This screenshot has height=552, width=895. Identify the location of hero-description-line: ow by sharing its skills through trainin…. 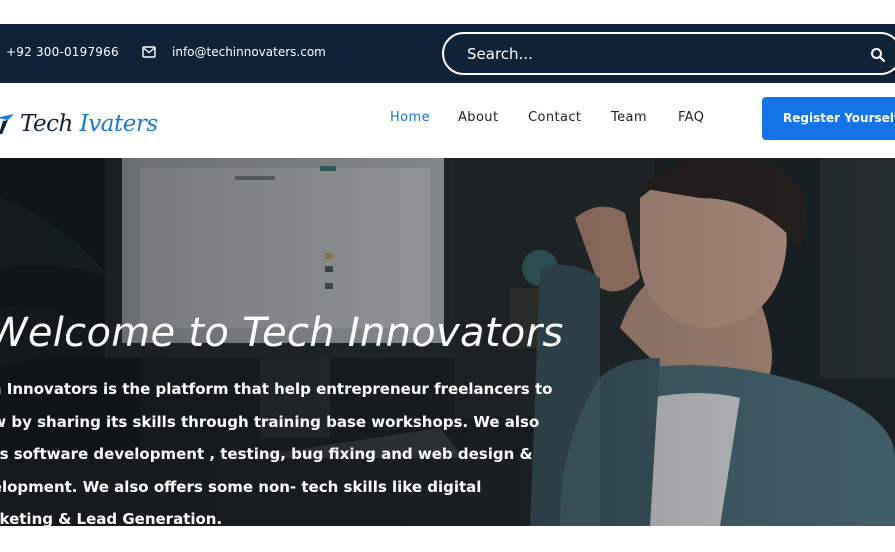
(270, 421).